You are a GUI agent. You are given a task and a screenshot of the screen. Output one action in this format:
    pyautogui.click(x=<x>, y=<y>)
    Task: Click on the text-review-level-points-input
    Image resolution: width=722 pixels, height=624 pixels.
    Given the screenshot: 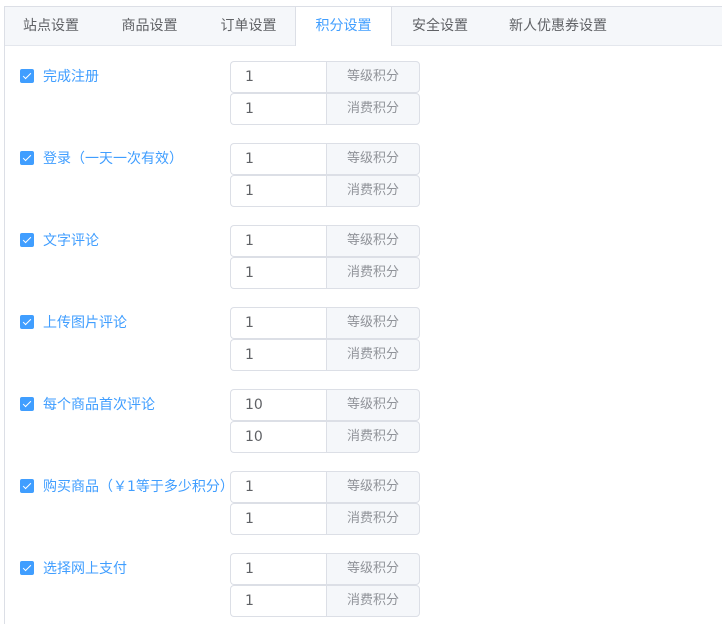 What is the action you would take?
    pyautogui.click(x=278, y=241)
    